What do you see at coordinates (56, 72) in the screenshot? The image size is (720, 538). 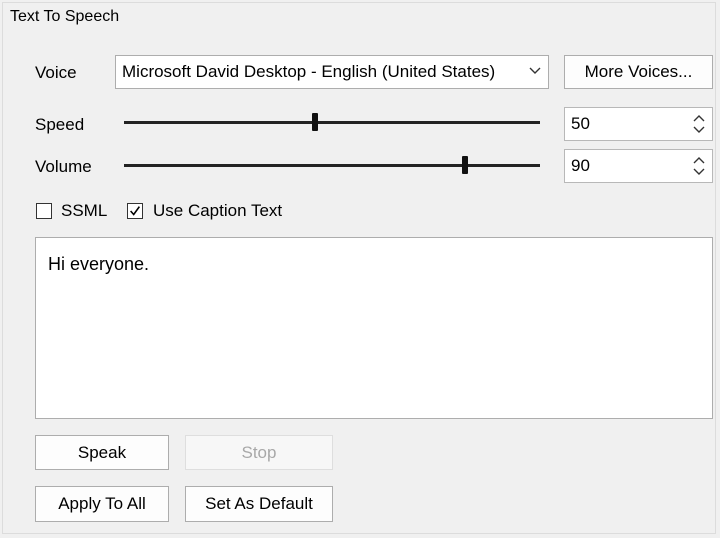 I see `voice-label: Voice` at bounding box center [56, 72].